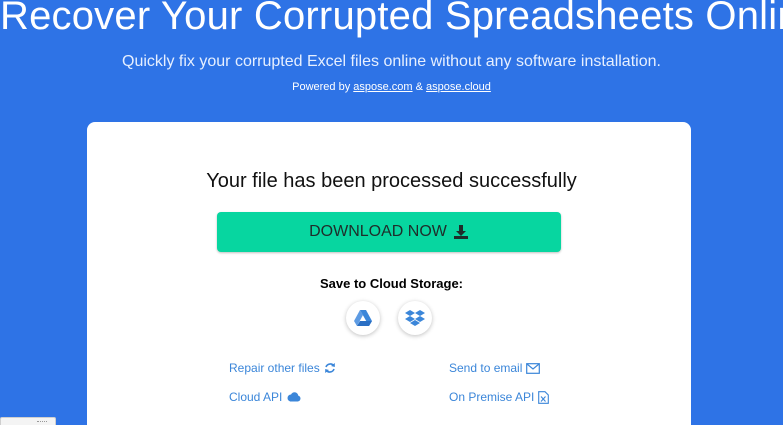 The image size is (783, 425). I want to click on google-drive-icon, so click(363, 318).